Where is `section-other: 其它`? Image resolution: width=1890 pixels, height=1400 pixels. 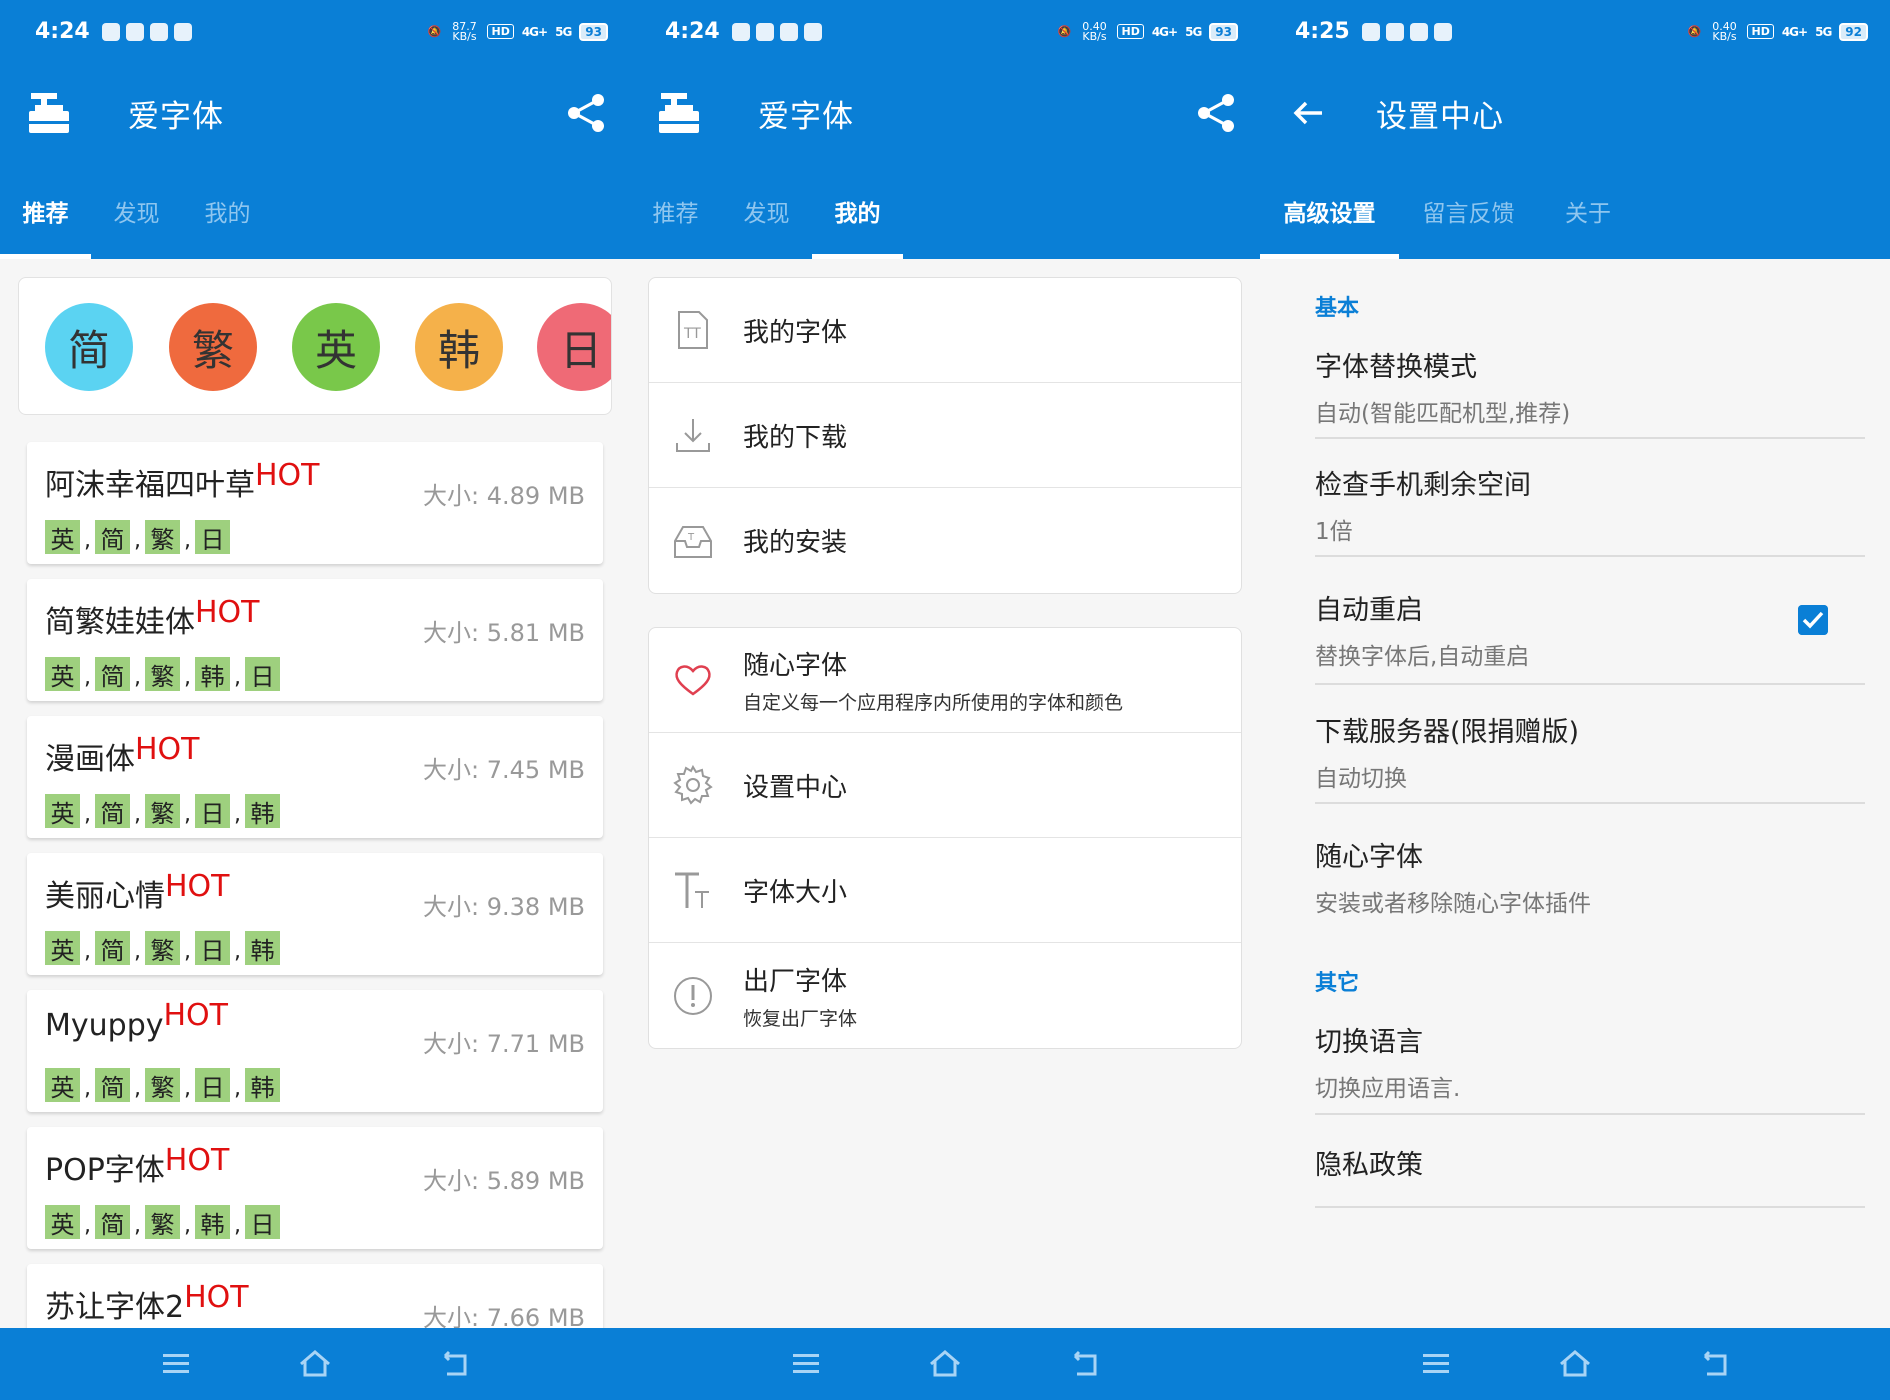
section-other: 其它 is located at coordinates (1337, 983).